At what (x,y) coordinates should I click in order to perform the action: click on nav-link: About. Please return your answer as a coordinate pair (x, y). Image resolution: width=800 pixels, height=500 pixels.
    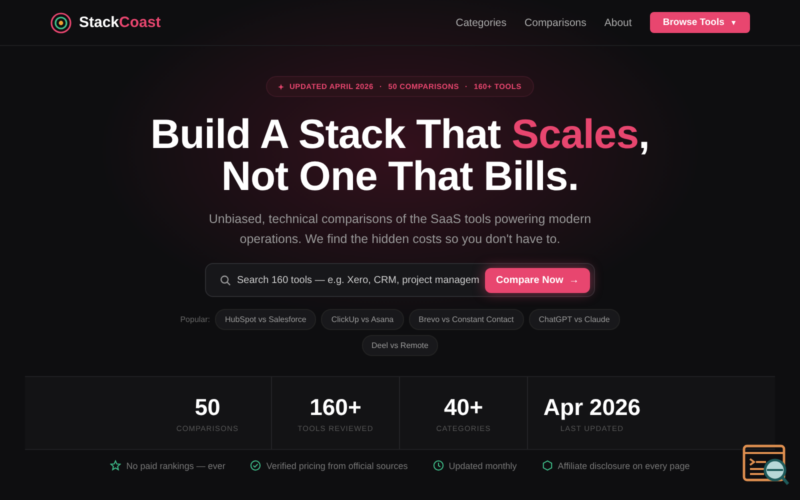
    Looking at the image, I should click on (618, 22).